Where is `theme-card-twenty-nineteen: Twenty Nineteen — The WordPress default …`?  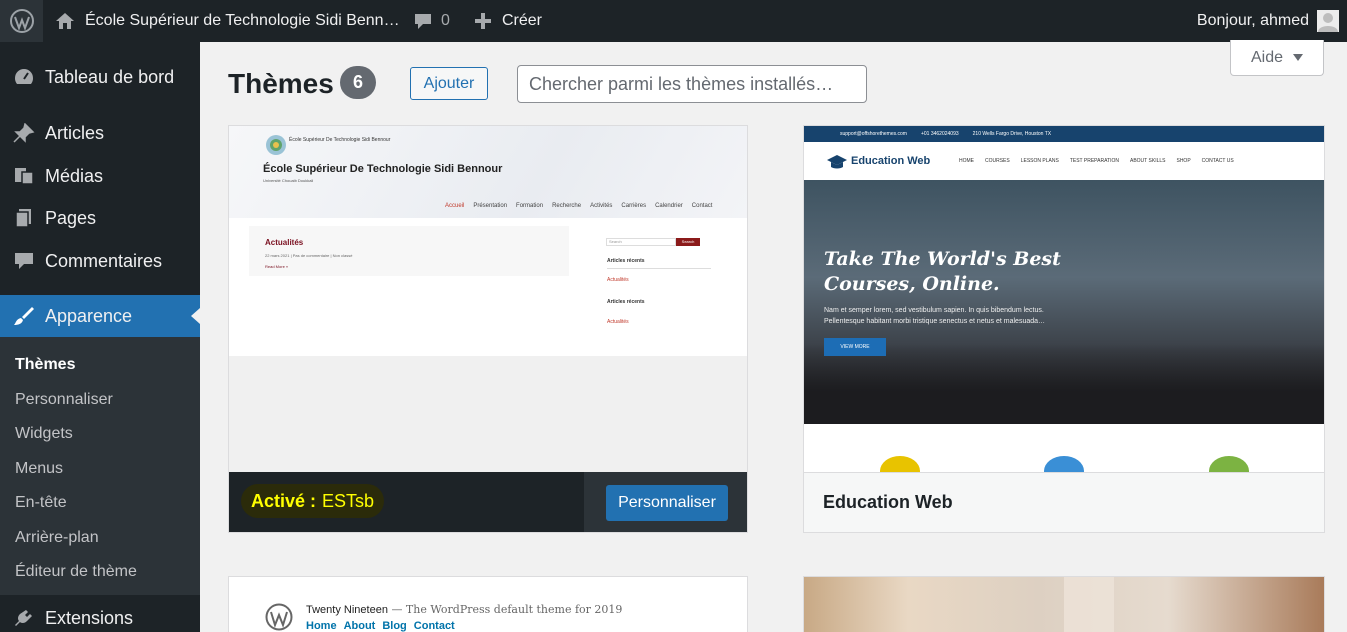
theme-card-twenty-nineteen: Twenty Nineteen — The WordPress default … is located at coordinates (488, 604).